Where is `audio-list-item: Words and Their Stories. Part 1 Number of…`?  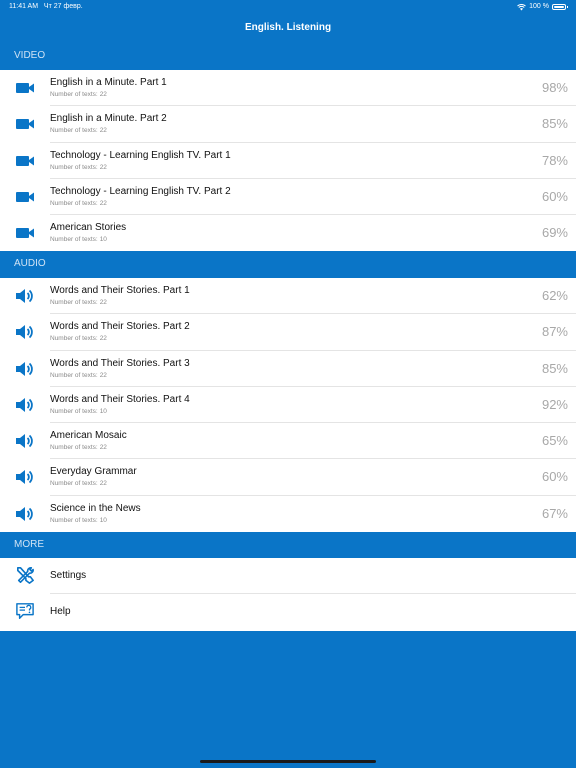
audio-list-item: Words and Their Stories. Part 1 Number of… is located at coordinates (288, 296).